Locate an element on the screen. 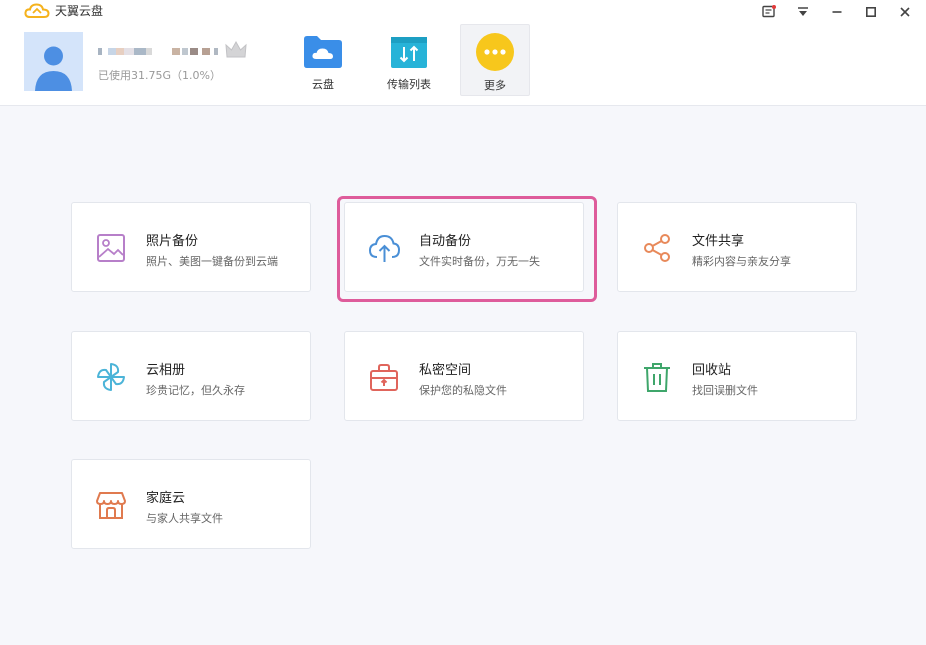 Image resolution: width=926 pixels, height=645 pixels. card-cloud-album: 云相册 珍贵记忆，但久永存 is located at coordinates (191, 376).